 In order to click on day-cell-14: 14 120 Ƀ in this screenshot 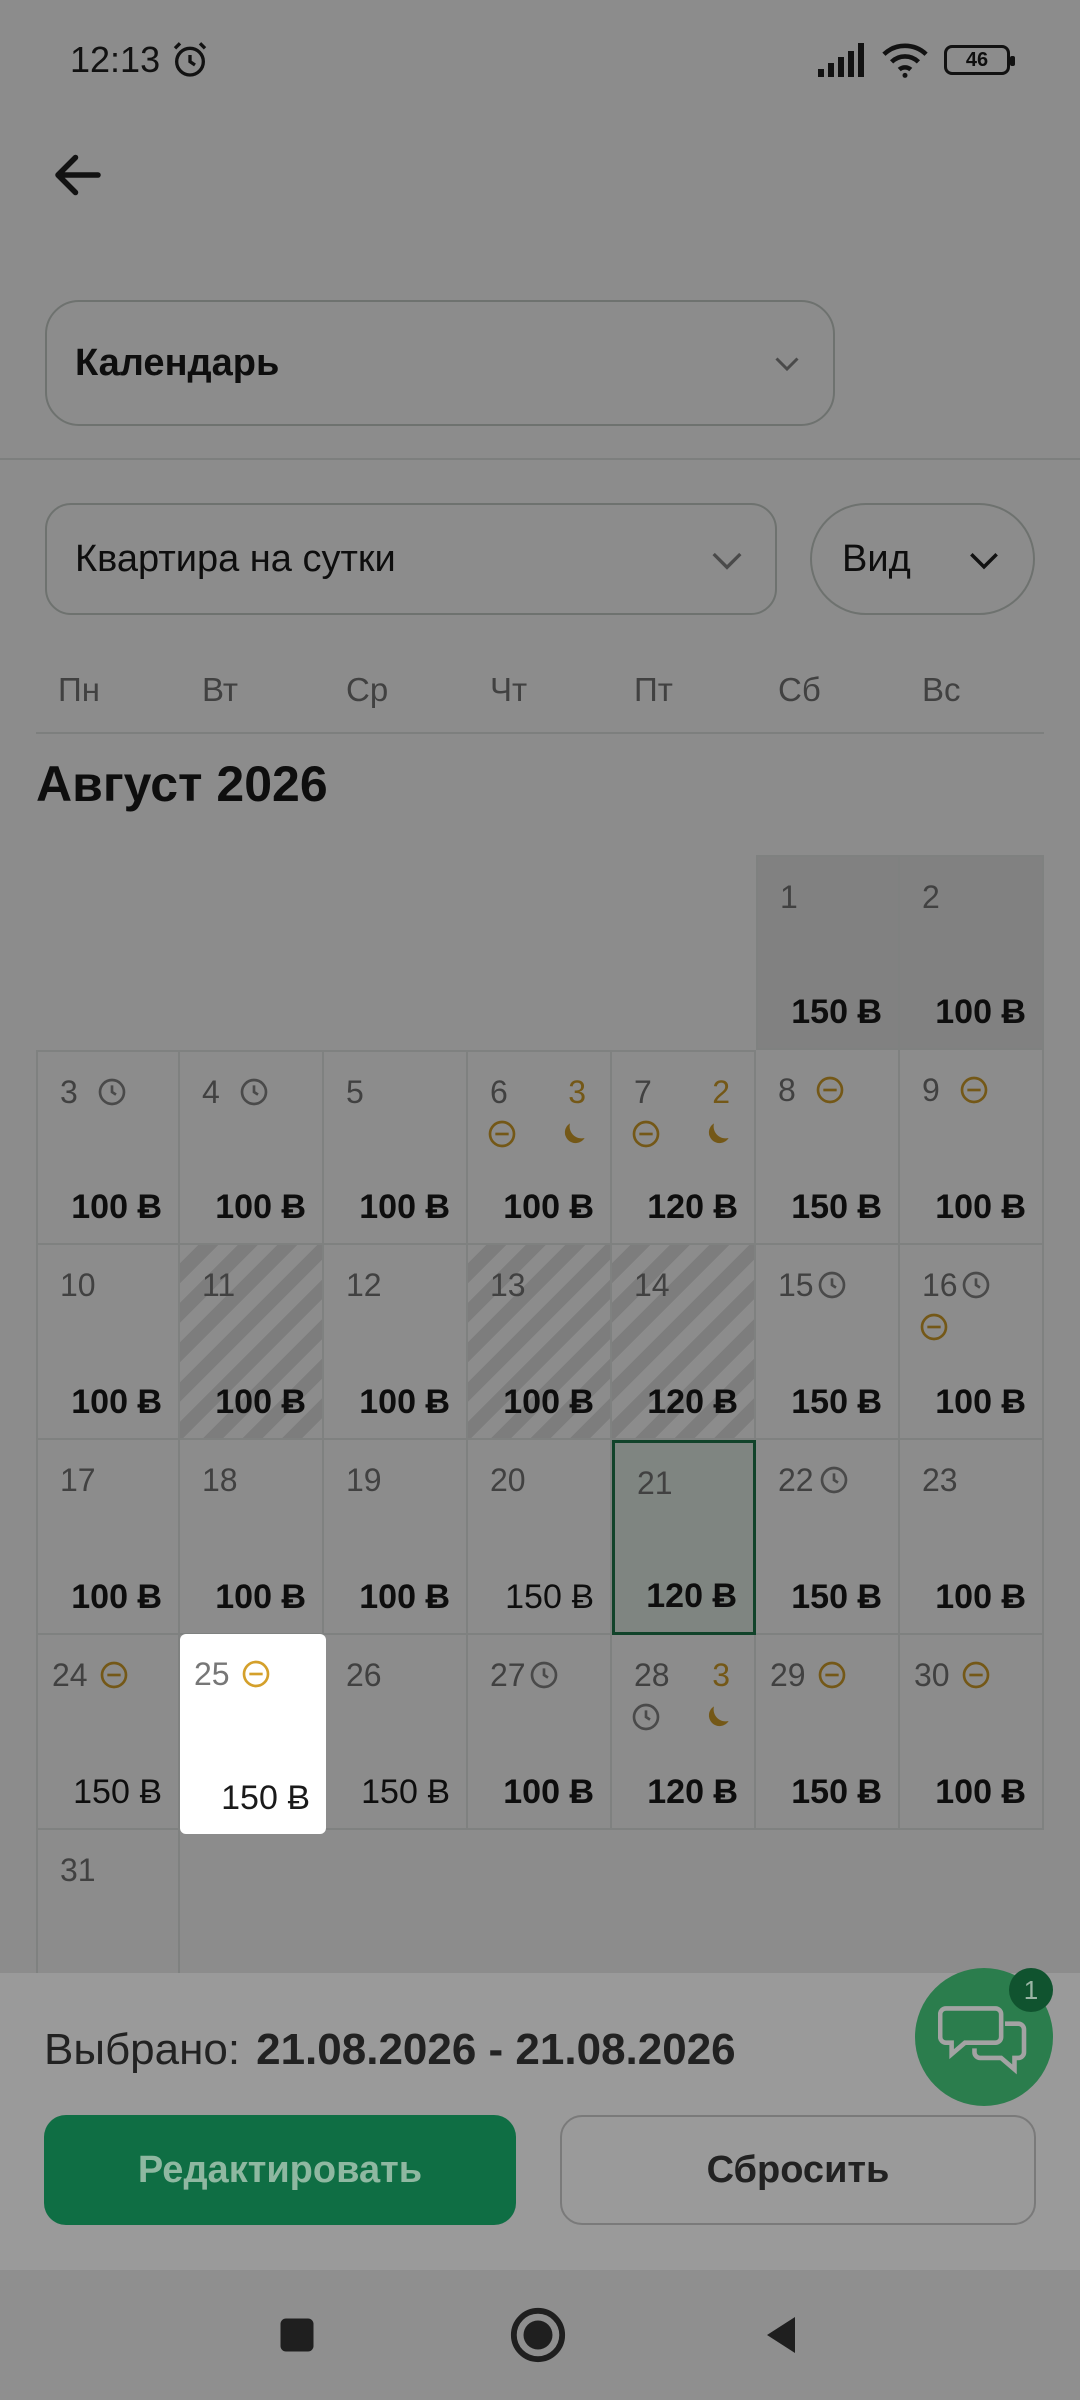, I will do `click(684, 1342)`.